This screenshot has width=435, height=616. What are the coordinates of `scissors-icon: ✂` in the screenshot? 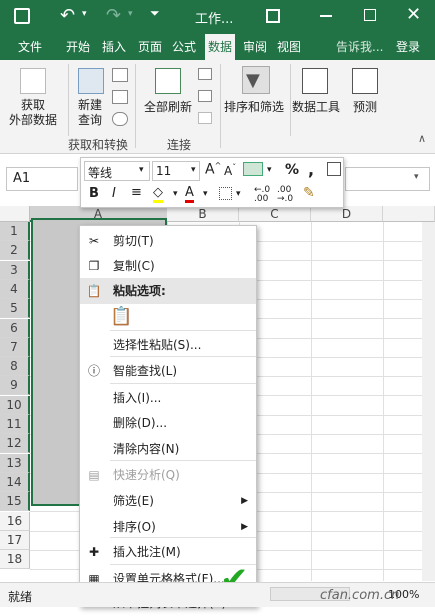 It's located at (94, 241).